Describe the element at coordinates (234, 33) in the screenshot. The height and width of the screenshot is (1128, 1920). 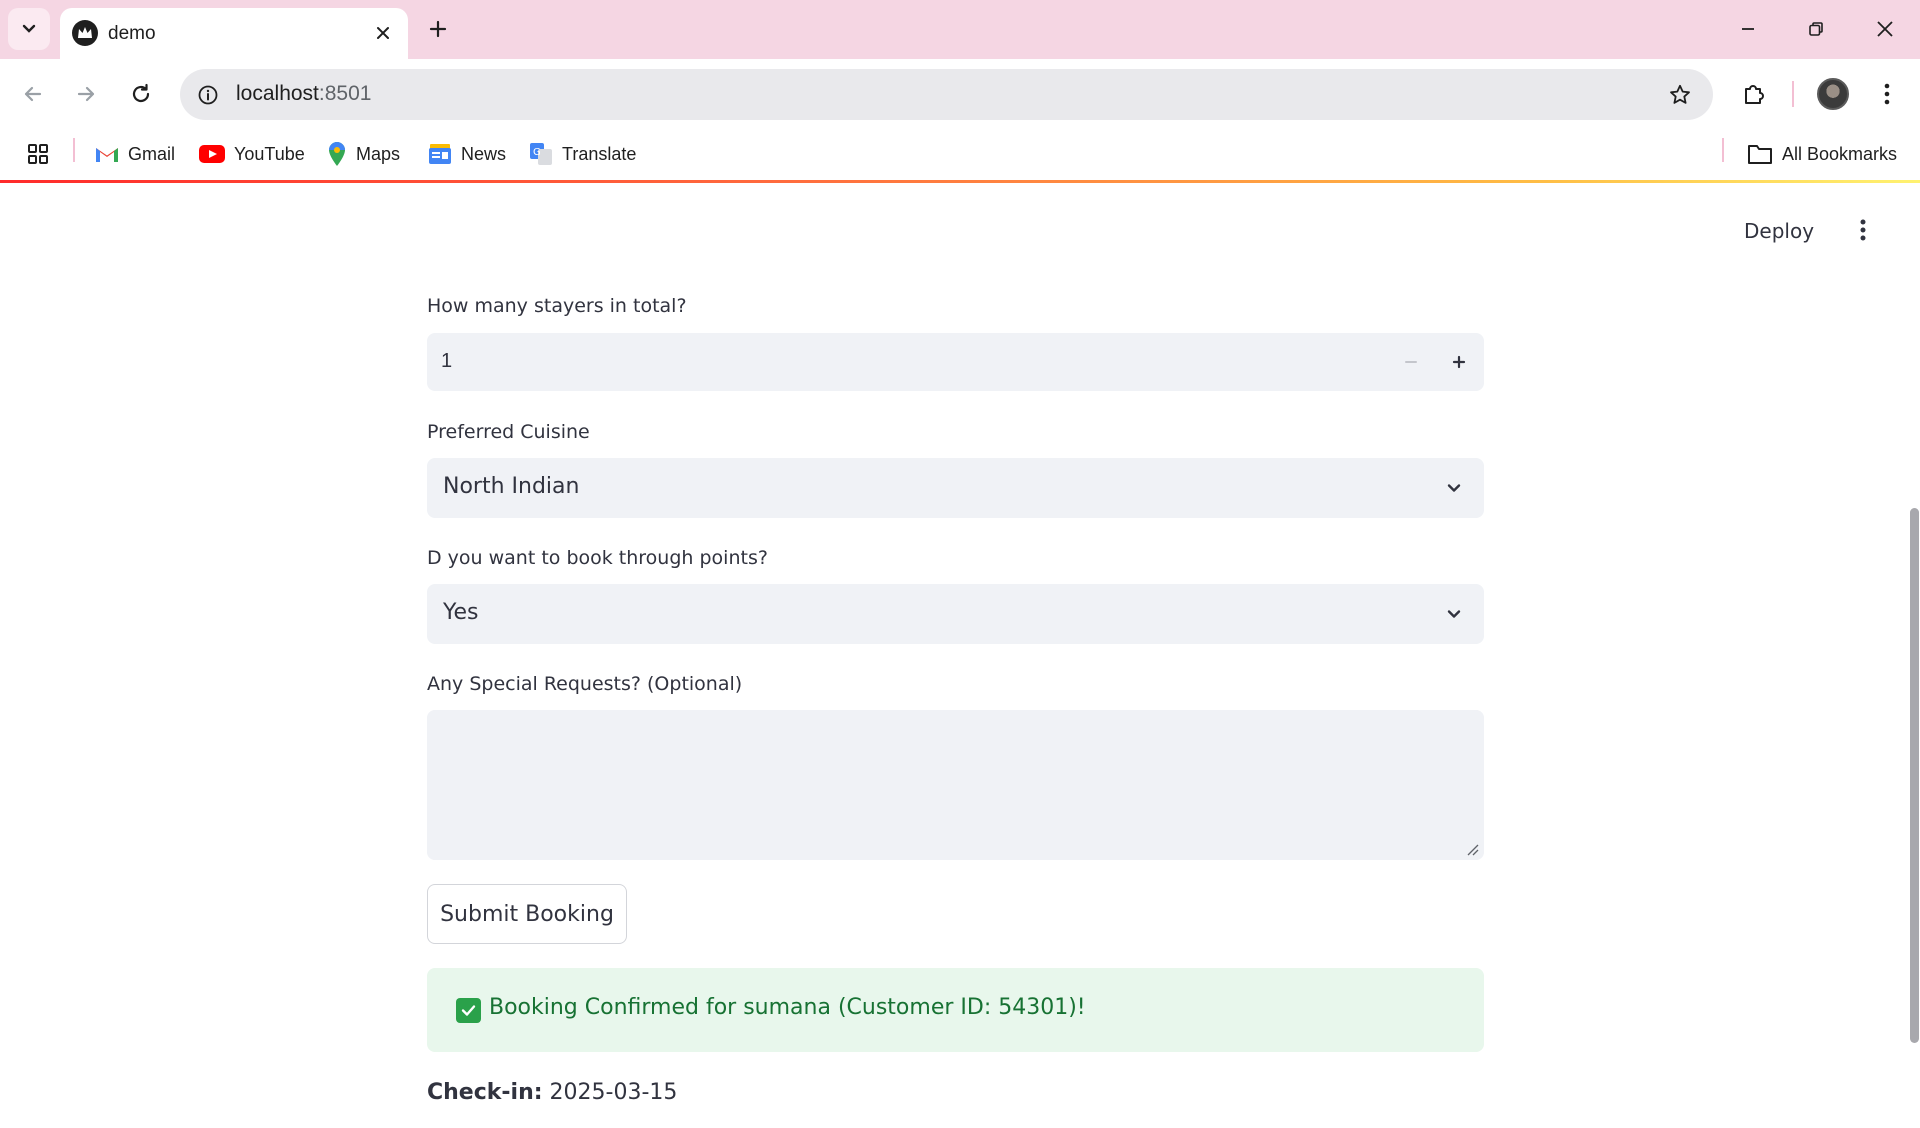
I see `browser-tab: demo` at that location.